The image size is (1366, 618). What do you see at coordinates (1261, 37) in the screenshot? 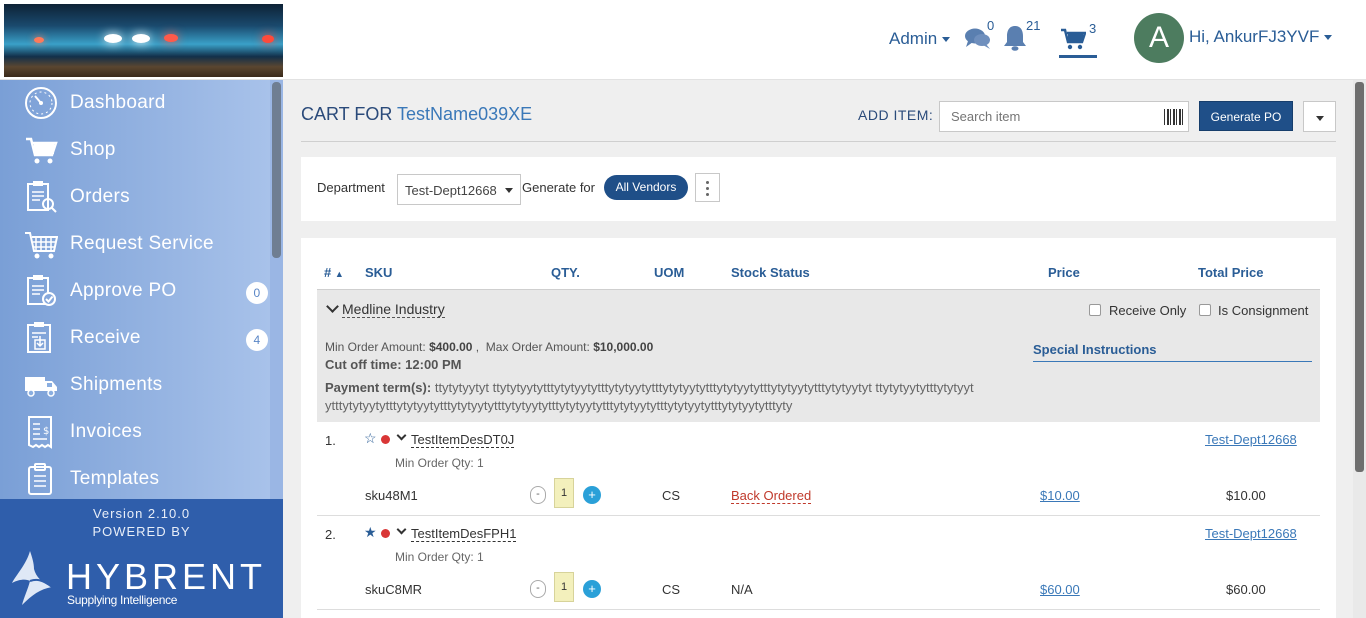
I see `user-menu: Hi, AnkurFJ3YVF` at bounding box center [1261, 37].